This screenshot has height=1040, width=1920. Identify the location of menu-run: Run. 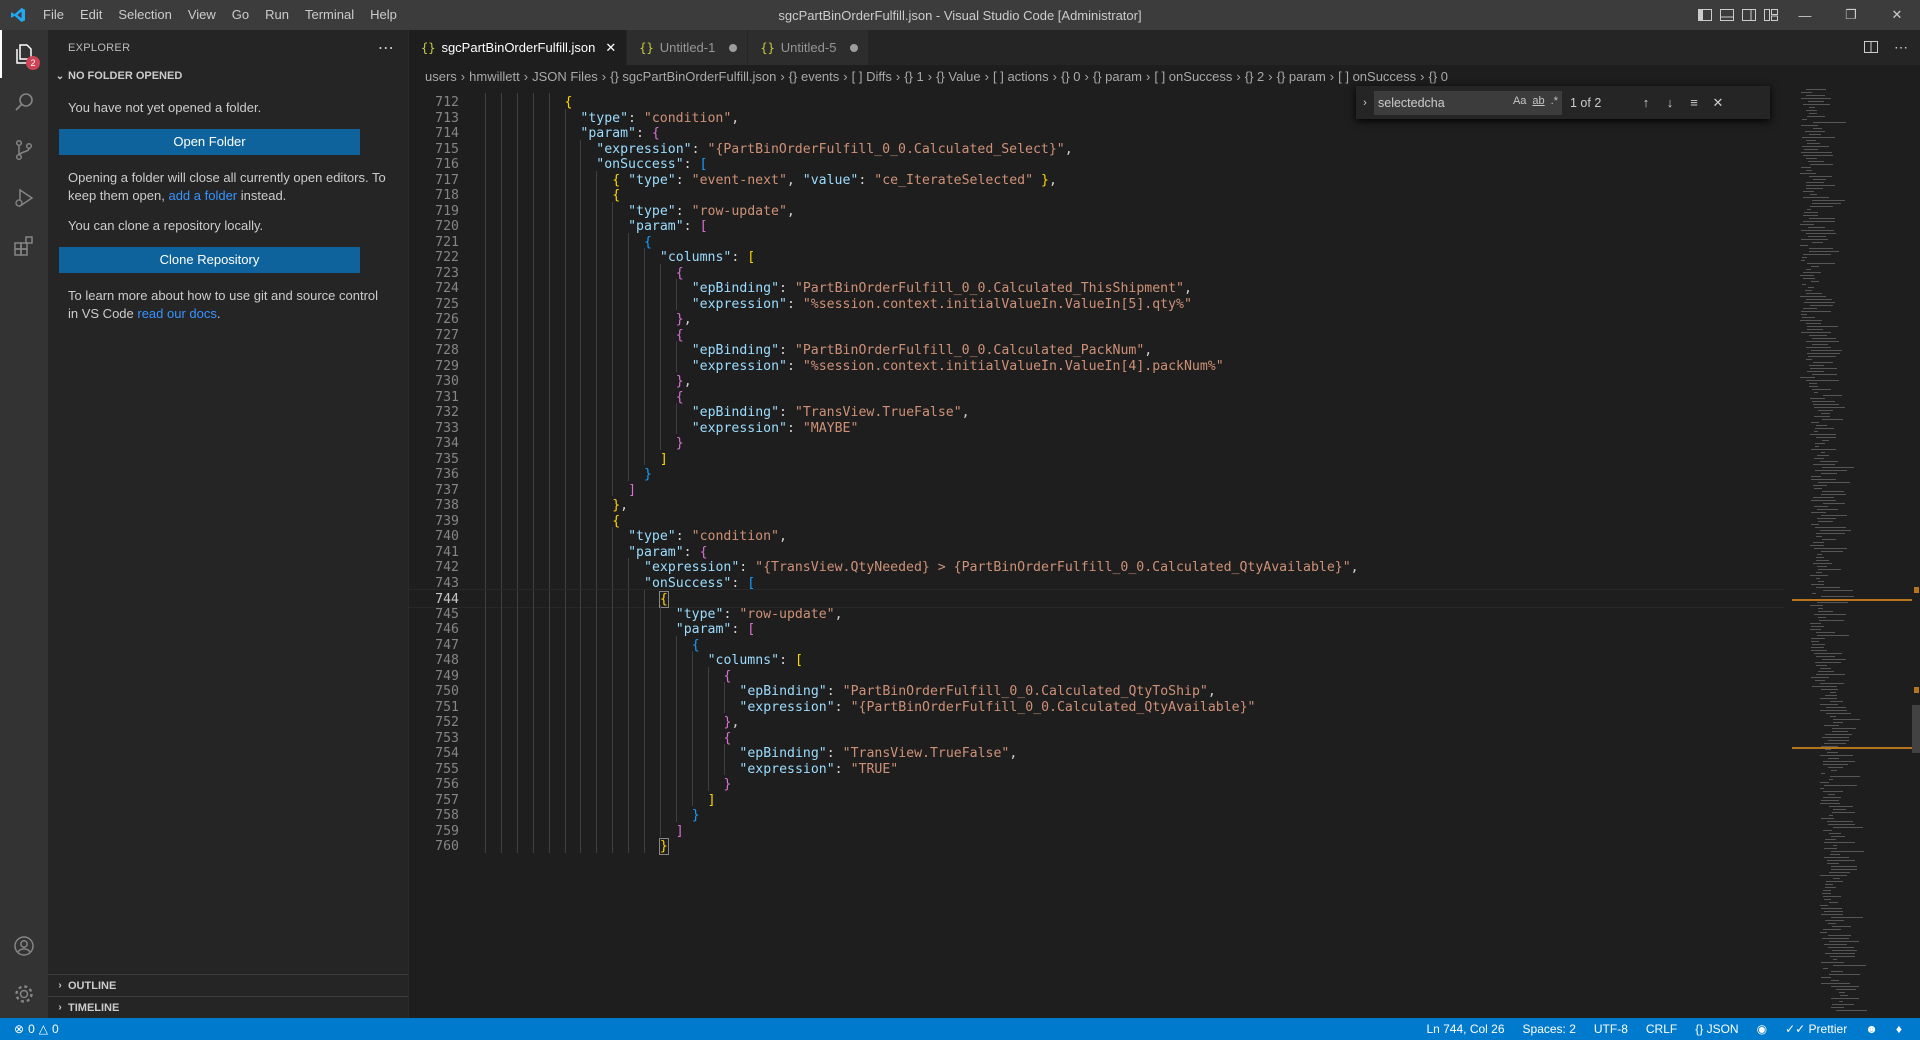
(277, 15).